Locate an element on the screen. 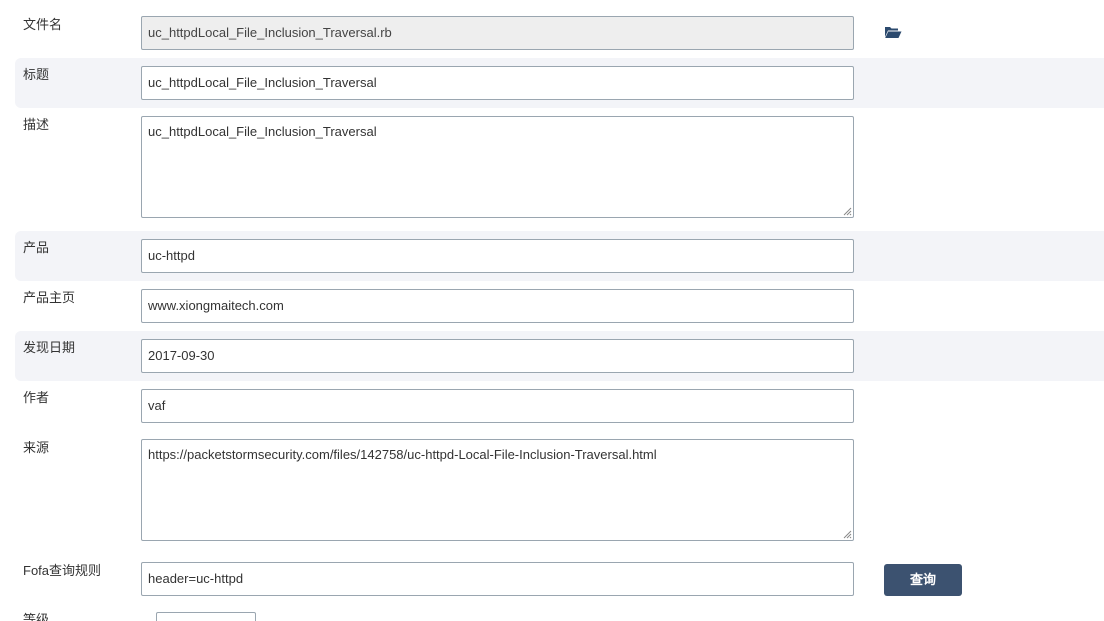  disclosure-date-label: 发现日期 is located at coordinates (49, 347).